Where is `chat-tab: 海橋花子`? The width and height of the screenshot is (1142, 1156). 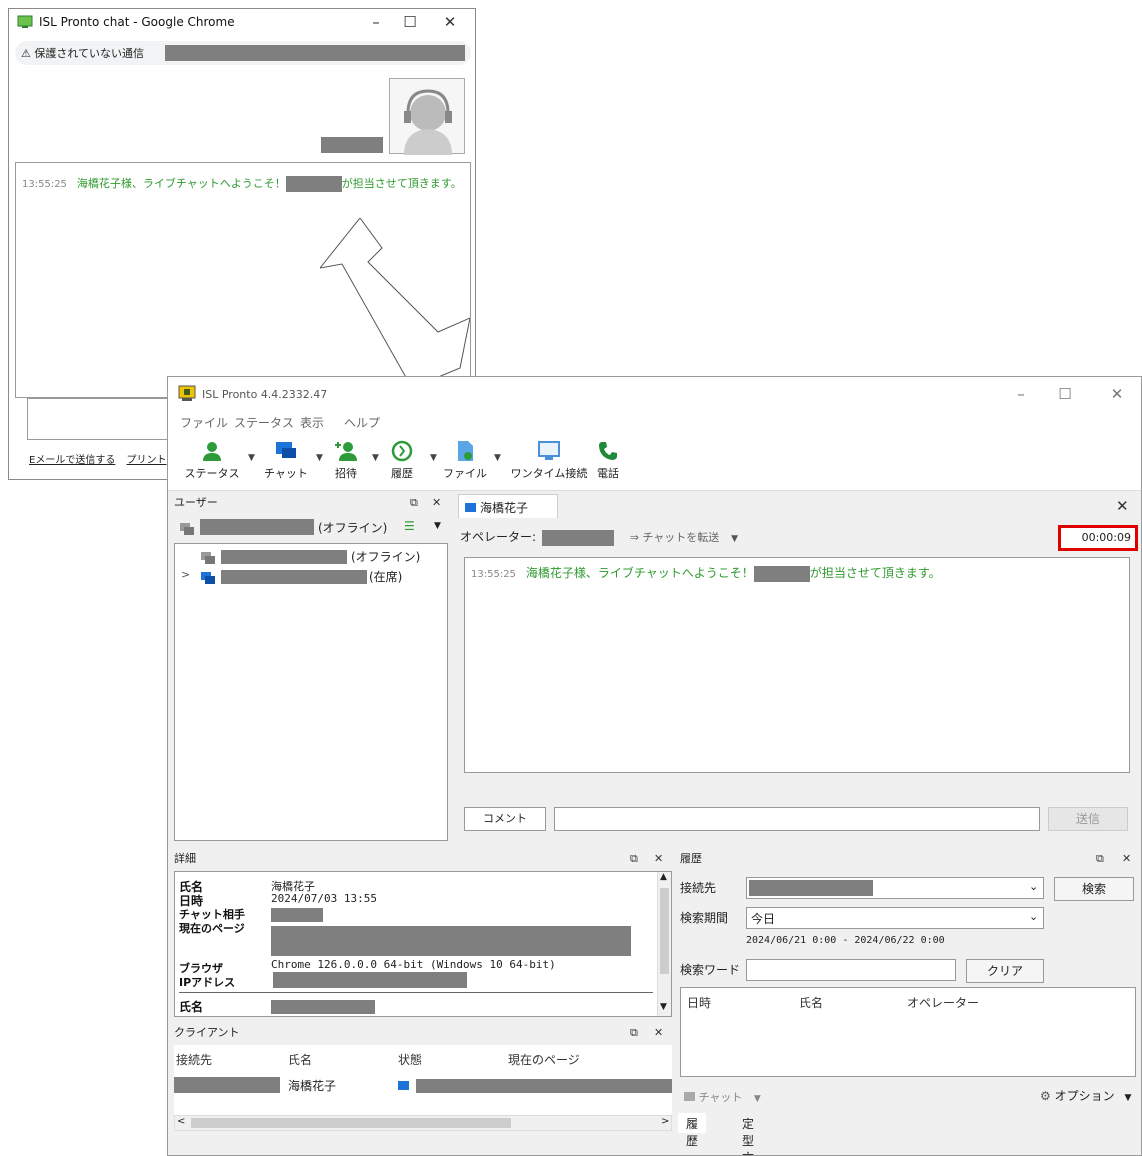 chat-tab: 海橋花子 is located at coordinates (508, 506).